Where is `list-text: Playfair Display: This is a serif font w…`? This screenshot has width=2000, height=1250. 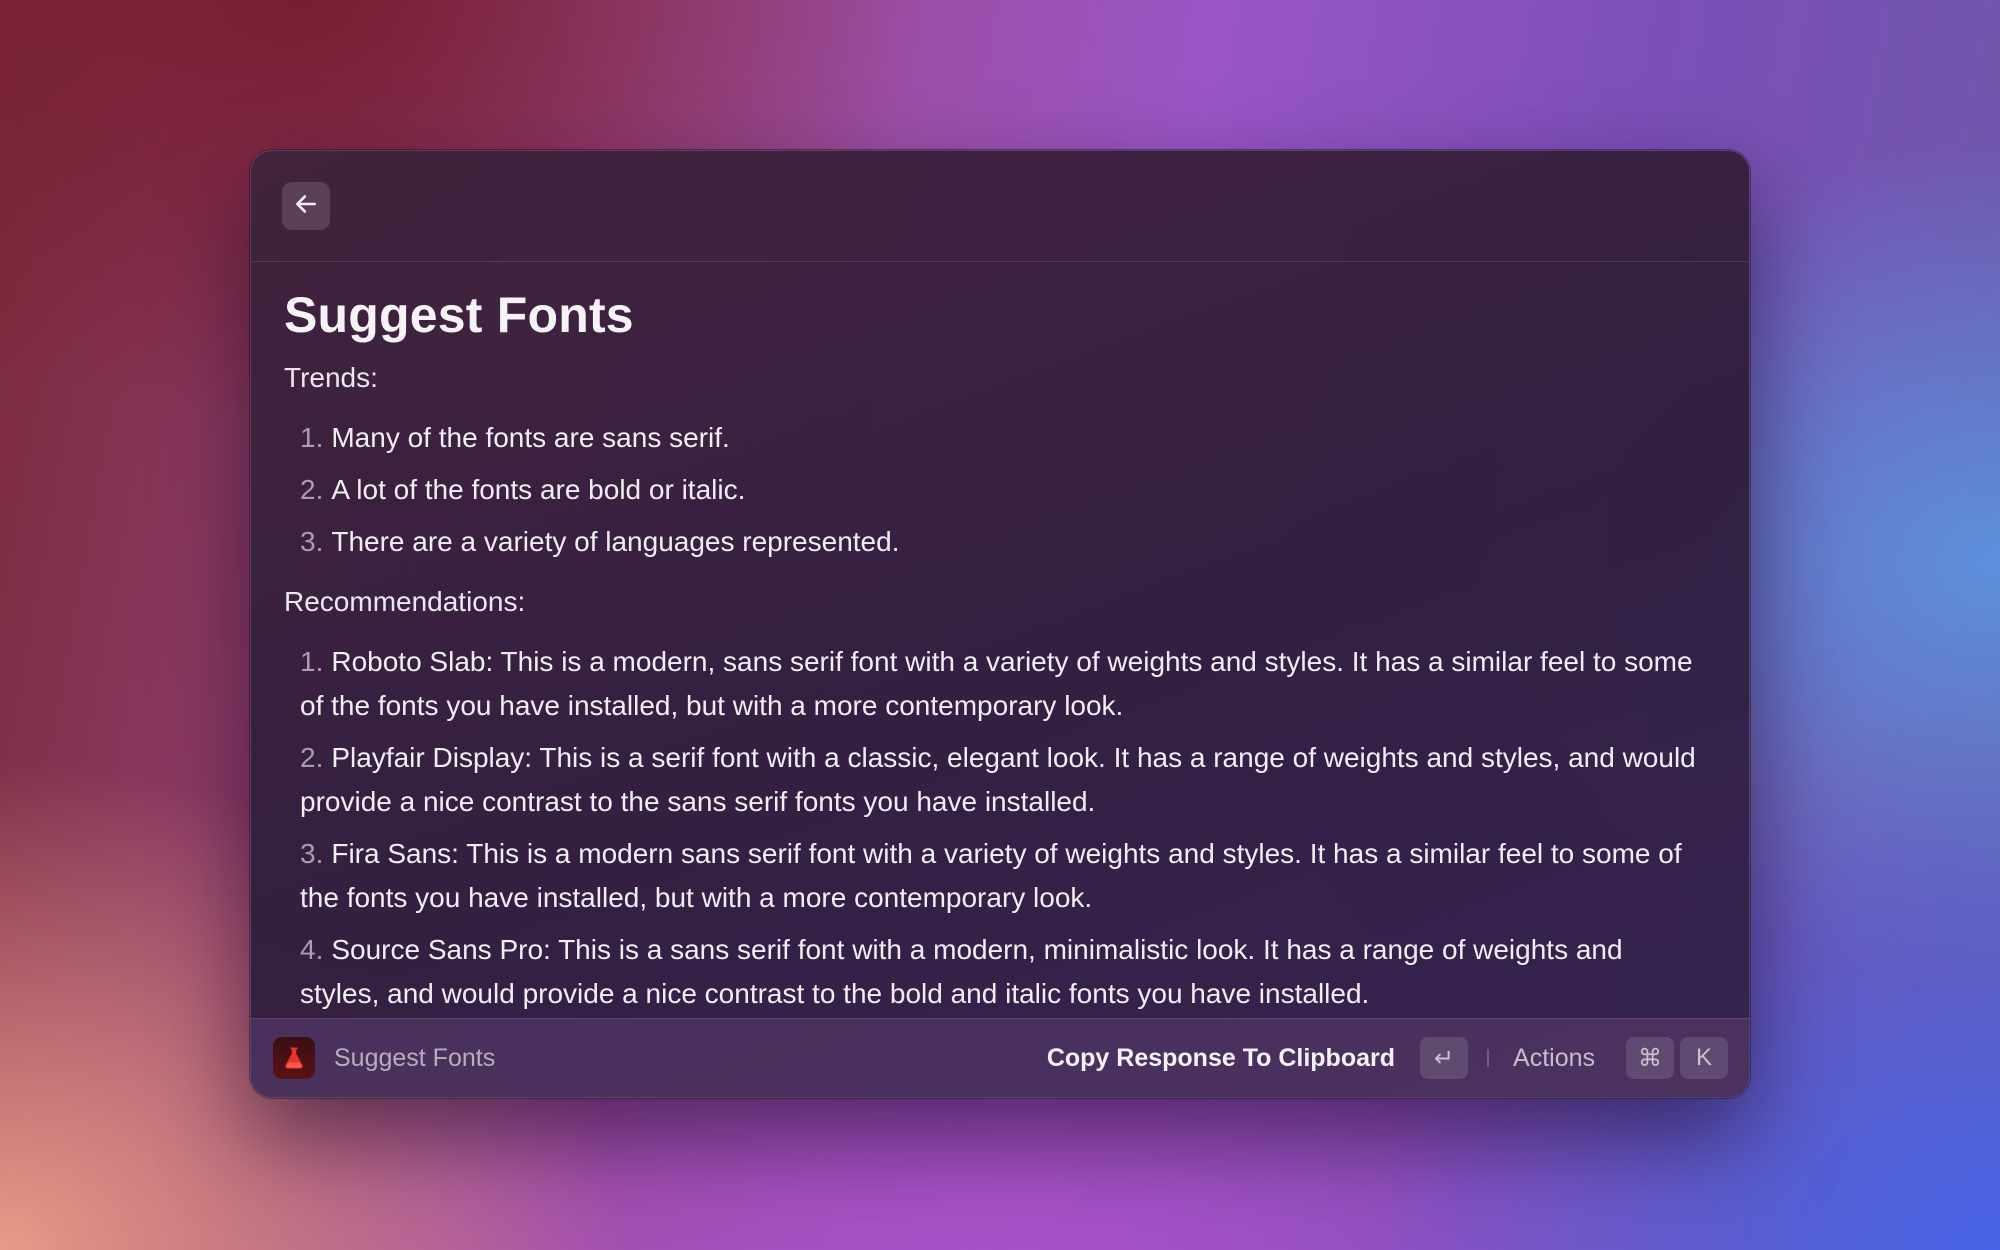 list-text: Playfair Display: This is a serif font w… is located at coordinates (998, 779).